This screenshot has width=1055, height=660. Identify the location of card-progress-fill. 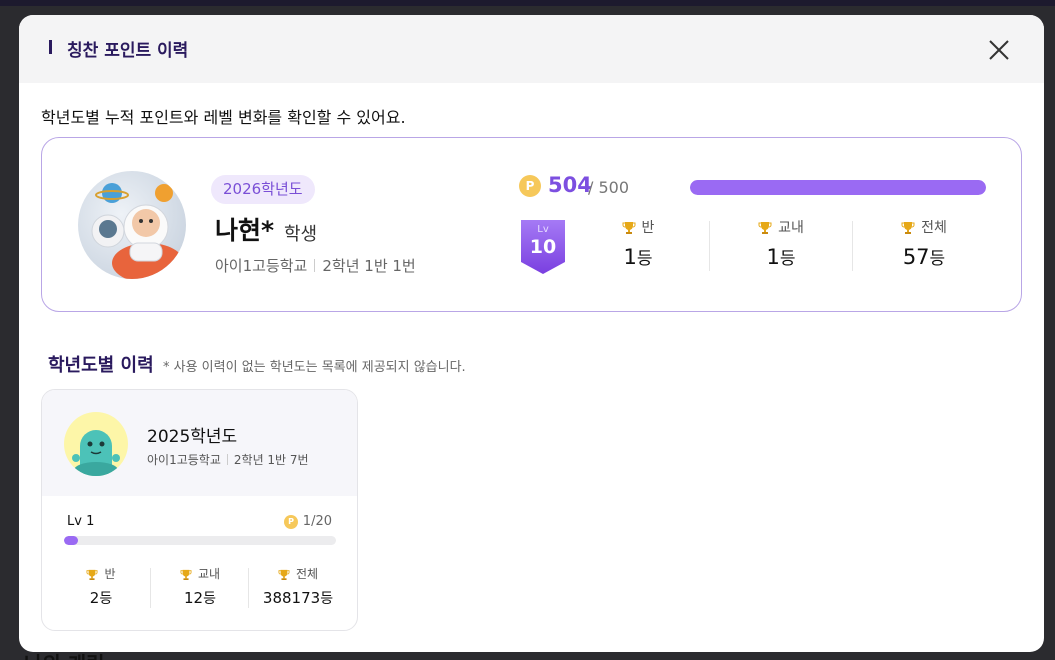
(71, 540).